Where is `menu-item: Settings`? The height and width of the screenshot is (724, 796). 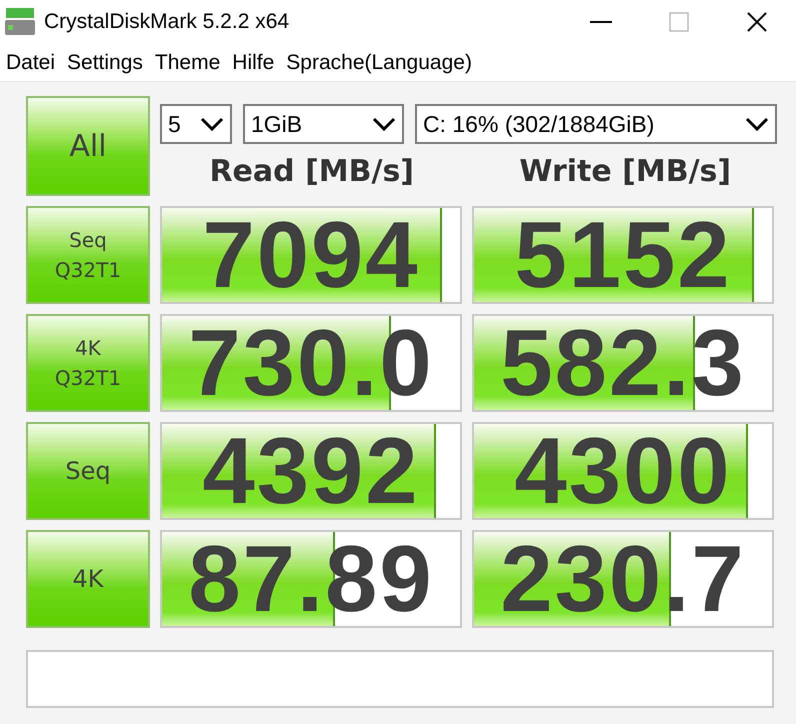
menu-item: Settings is located at coordinates (105, 62).